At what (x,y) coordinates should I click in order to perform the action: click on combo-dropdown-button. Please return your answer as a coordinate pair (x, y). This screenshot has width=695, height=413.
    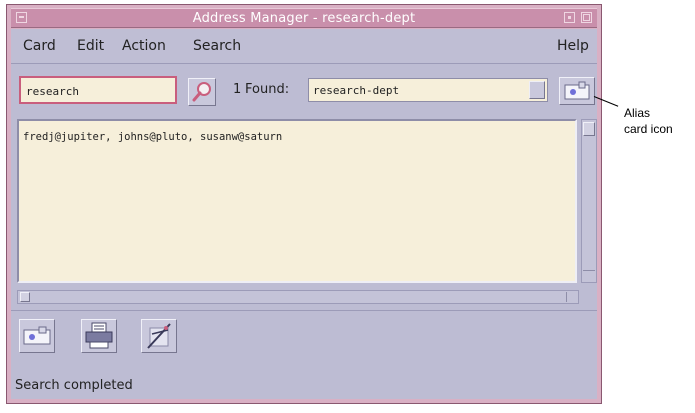
    Looking at the image, I should click on (537, 90).